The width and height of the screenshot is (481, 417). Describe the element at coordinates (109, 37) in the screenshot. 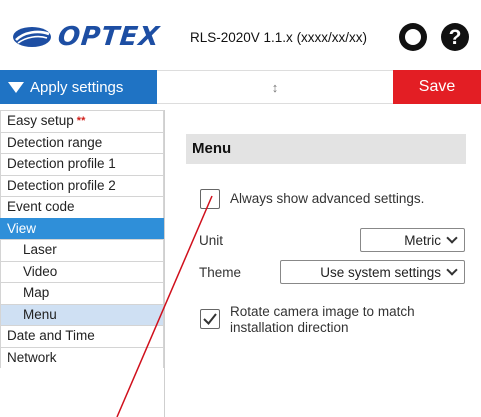

I see `brand-name: OPTEX` at that location.